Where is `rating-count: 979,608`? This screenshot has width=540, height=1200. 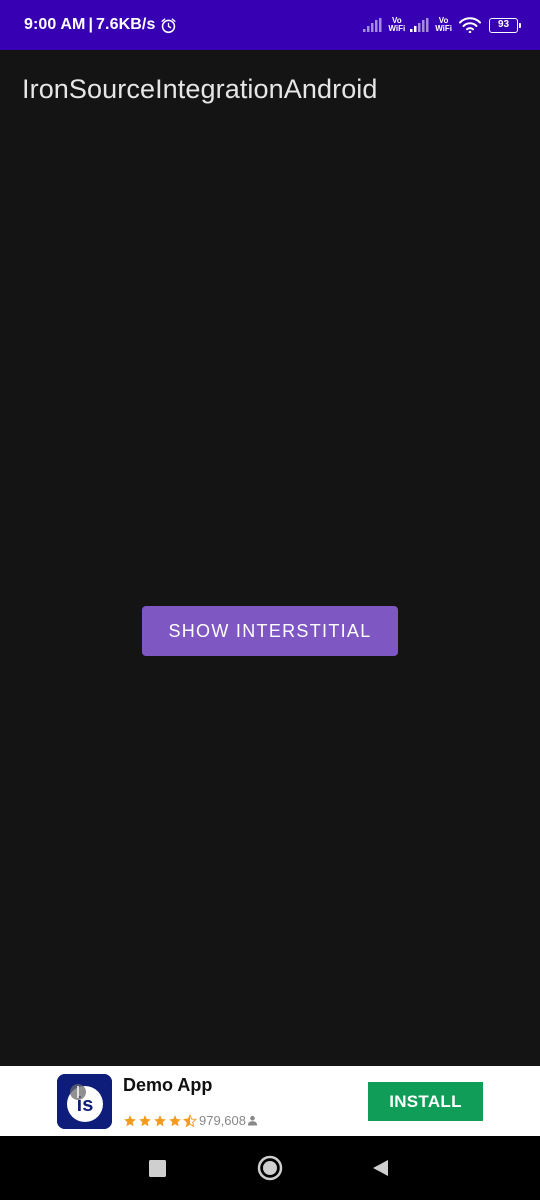
rating-count: 979,608 is located at coordinates (222, 1120).